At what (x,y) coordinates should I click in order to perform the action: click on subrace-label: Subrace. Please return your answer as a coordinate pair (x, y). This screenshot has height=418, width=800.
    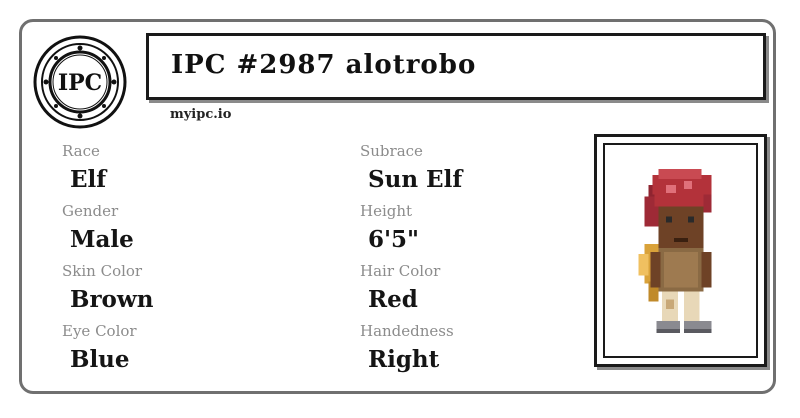
    Looking at the image, I should click on (391, 151).